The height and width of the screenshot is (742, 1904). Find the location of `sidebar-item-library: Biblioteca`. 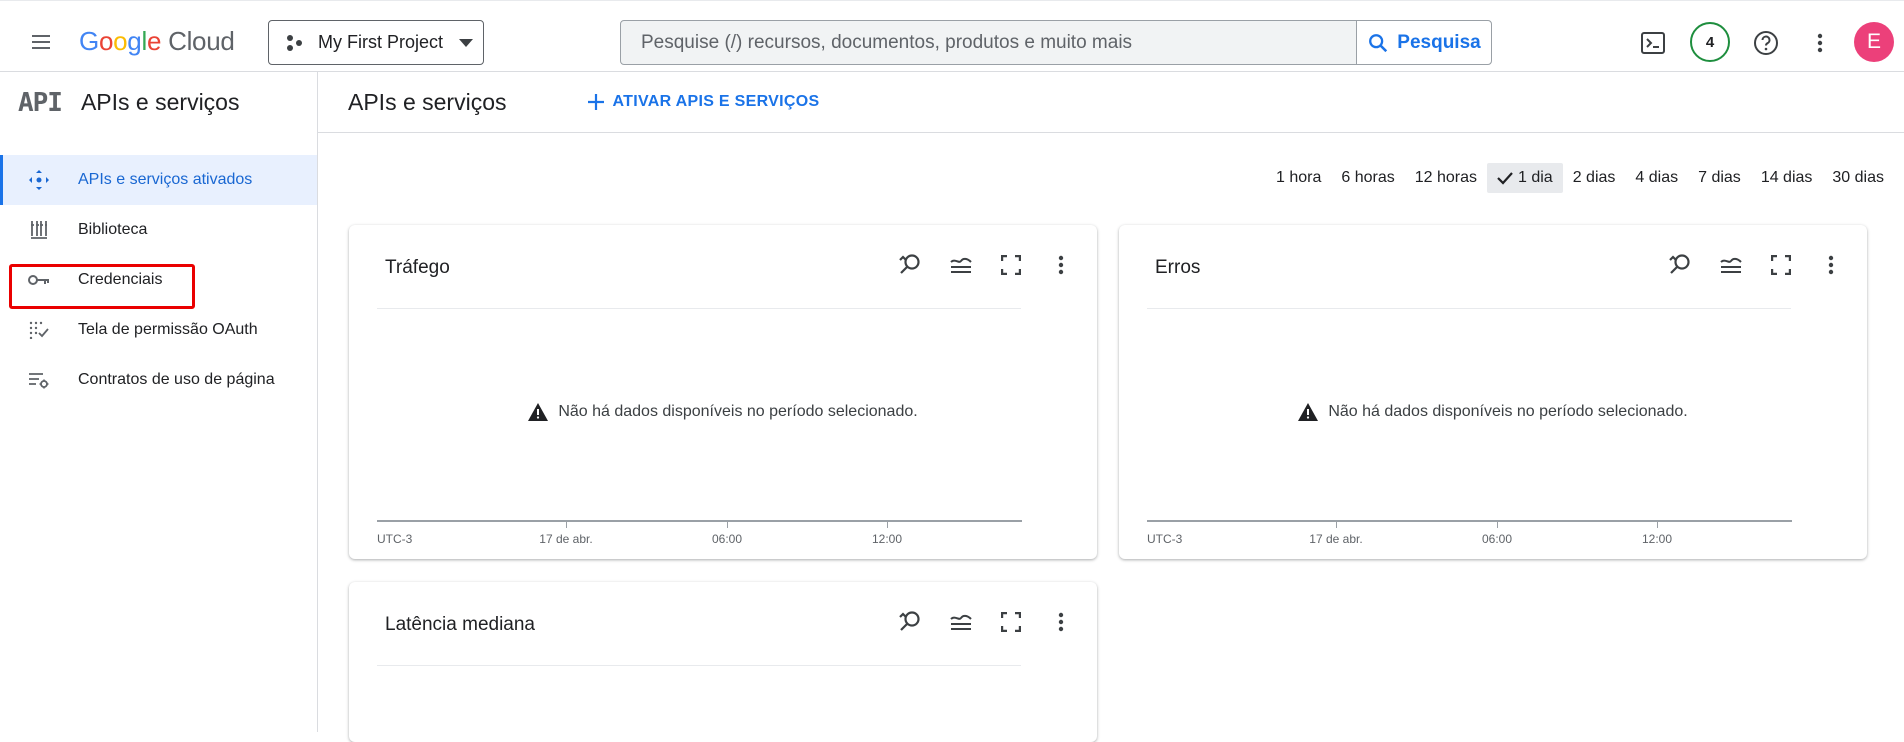

sidebar-item-library: Biblioteca is located at coordinates (158, 230).